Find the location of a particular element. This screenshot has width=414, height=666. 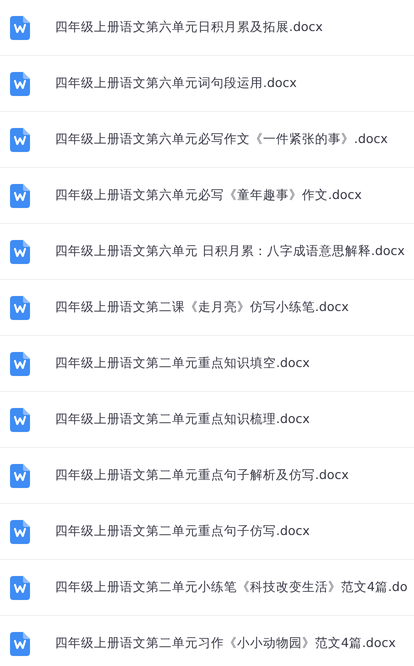

file-name: 四年级上册语文第六单元词句段运用.docx is located at coordinates (176, 83).